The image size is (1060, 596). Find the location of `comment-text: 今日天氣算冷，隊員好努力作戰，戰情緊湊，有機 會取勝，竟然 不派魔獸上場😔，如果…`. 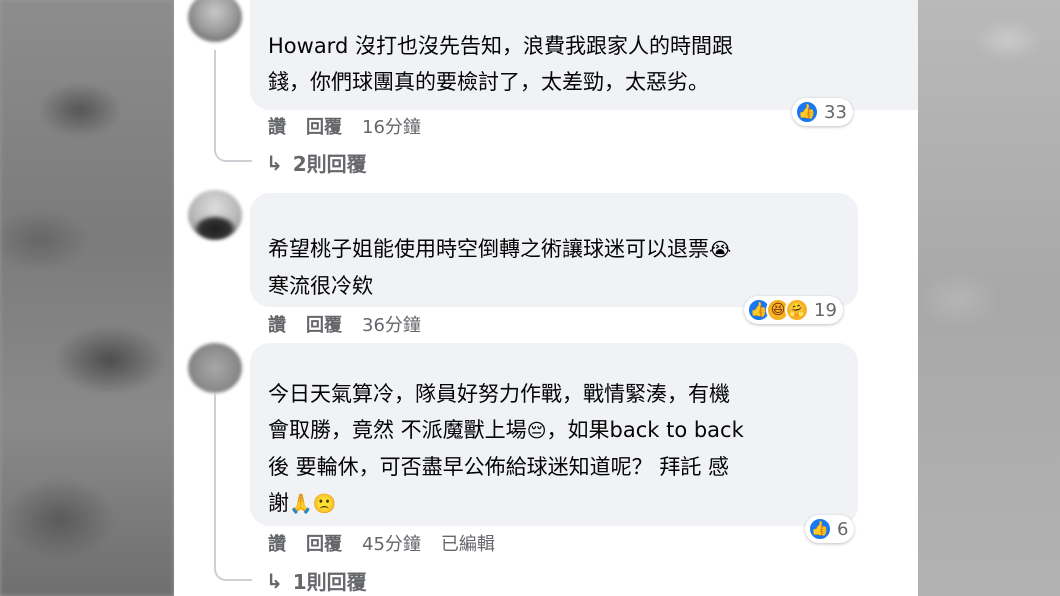

comment-text: 今日天氣算冷，隊員好努力作戰，戰情緊湊，有機 會取勝，竟然 不派魔獸上場😔，如果… is located at coordinates (506, 448).